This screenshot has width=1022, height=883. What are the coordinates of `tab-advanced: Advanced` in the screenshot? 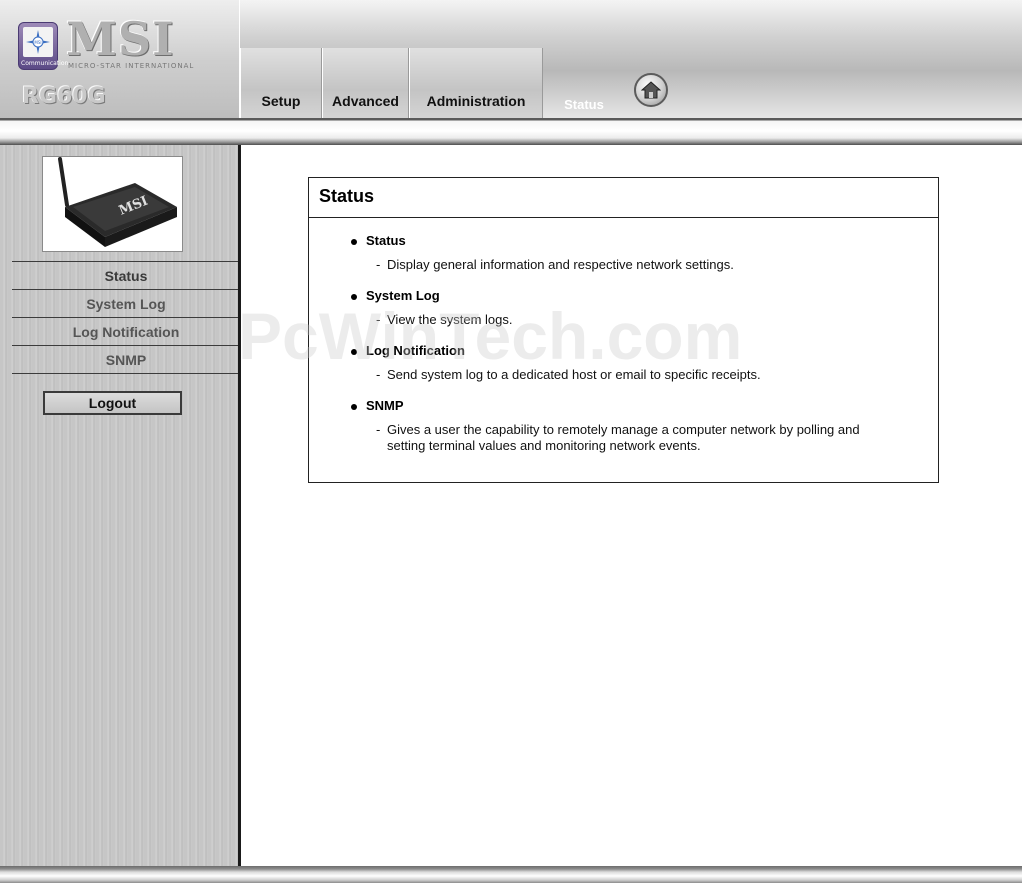 It's located at (365, 83).